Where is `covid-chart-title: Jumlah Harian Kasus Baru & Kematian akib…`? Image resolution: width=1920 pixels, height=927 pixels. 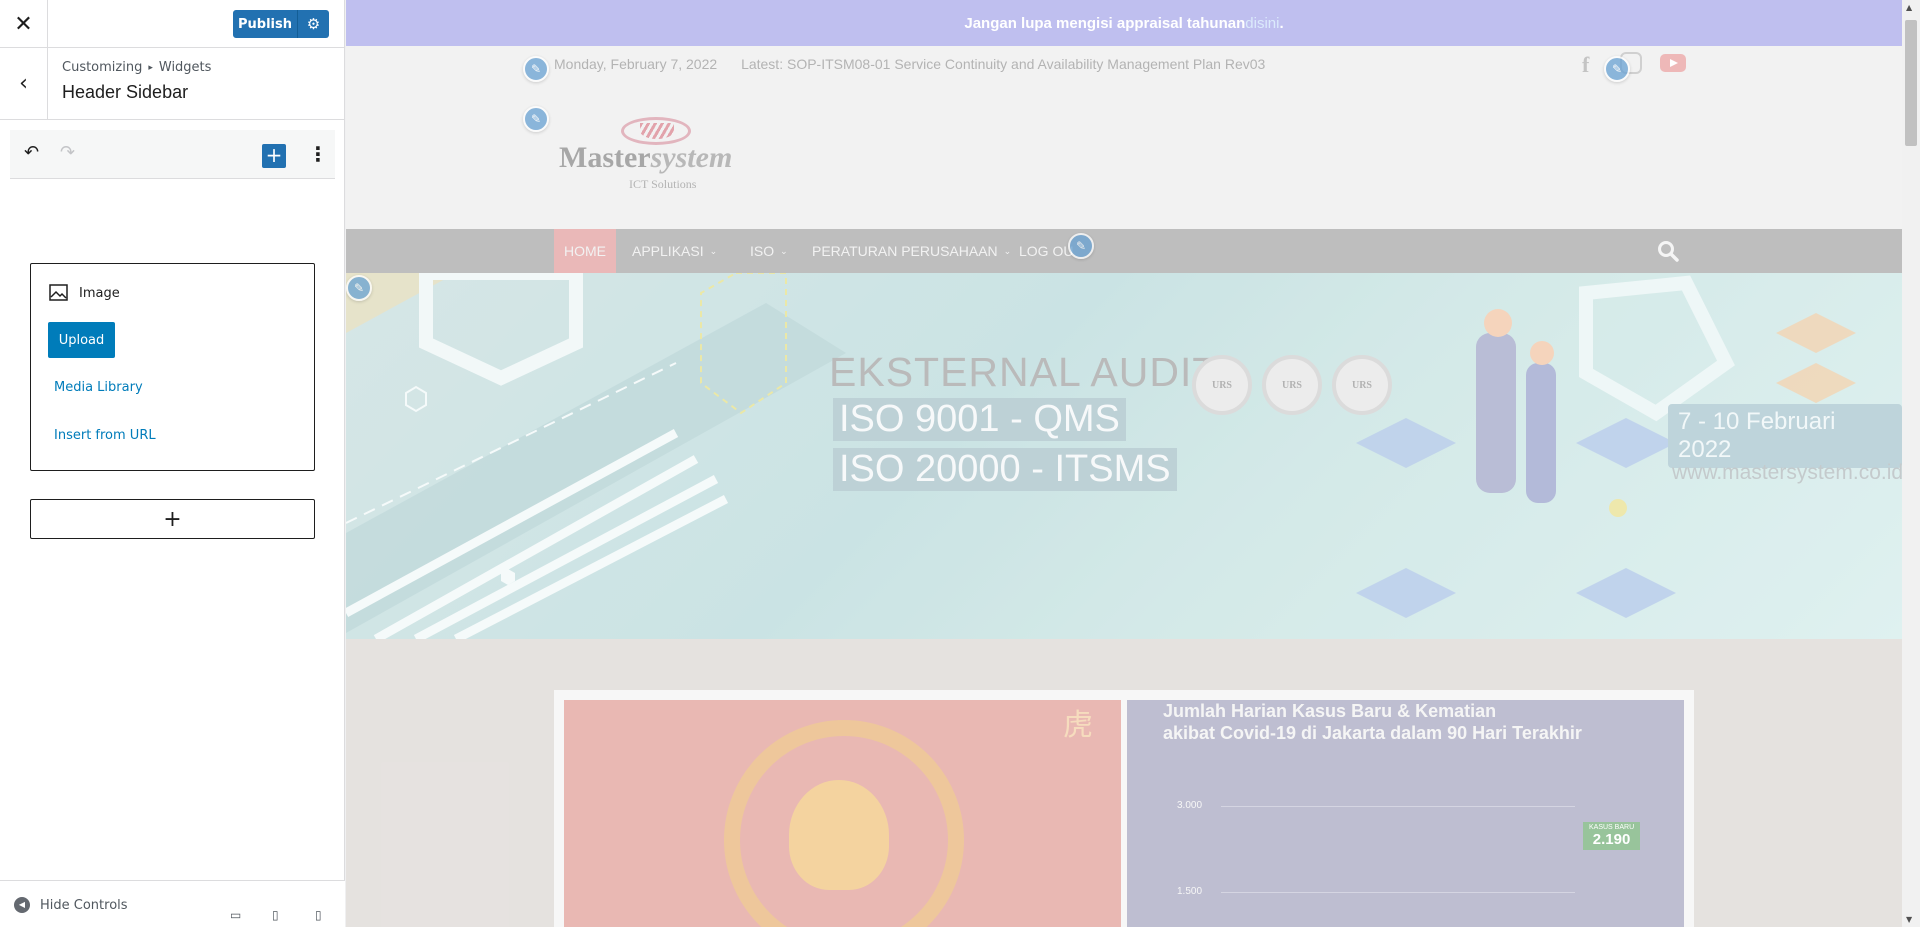
covid-chart-title: Jumlah Harian Kasus Baru & Kematian akib… is located at coordinates (1372, 722).